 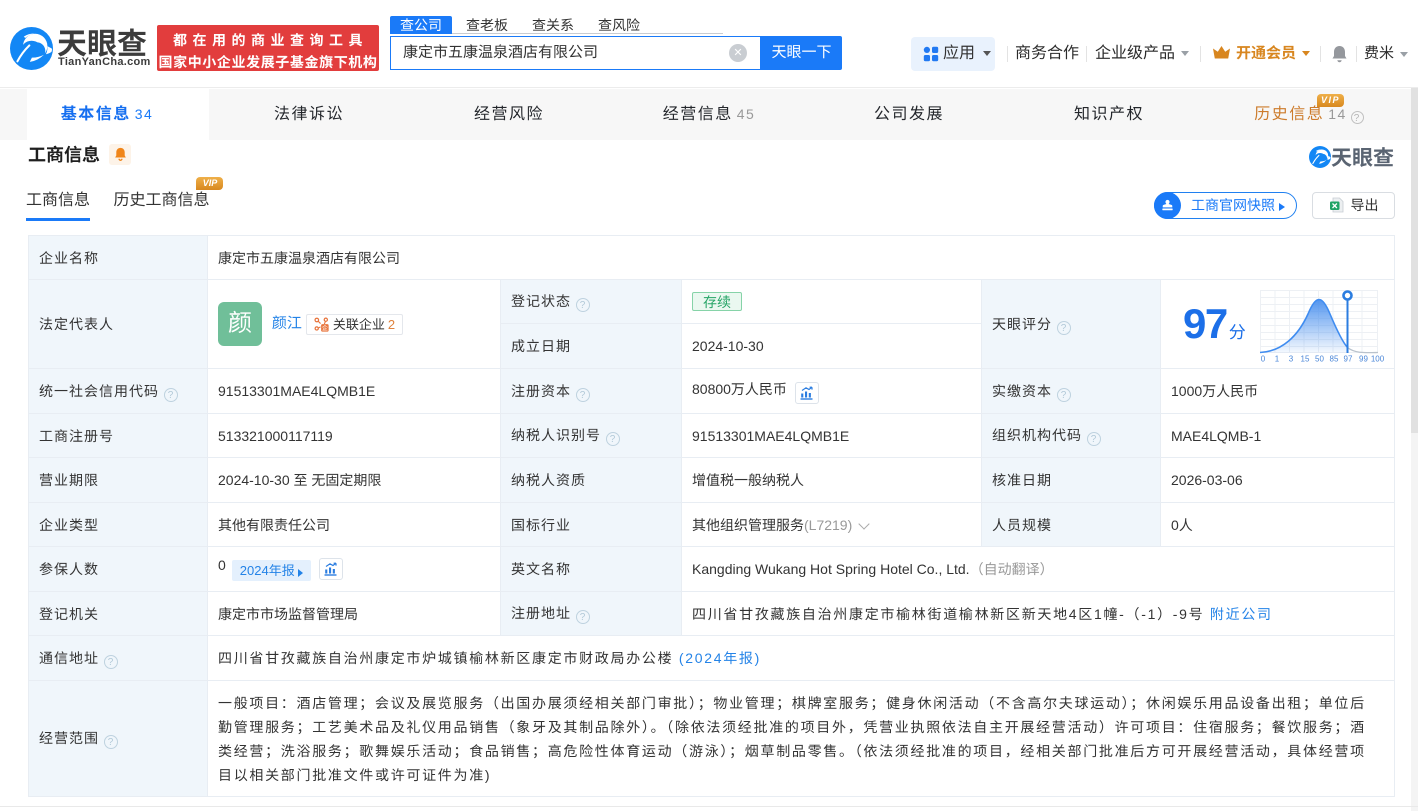 I want to click on svg-text: 0, so click(x=1263, y=359).